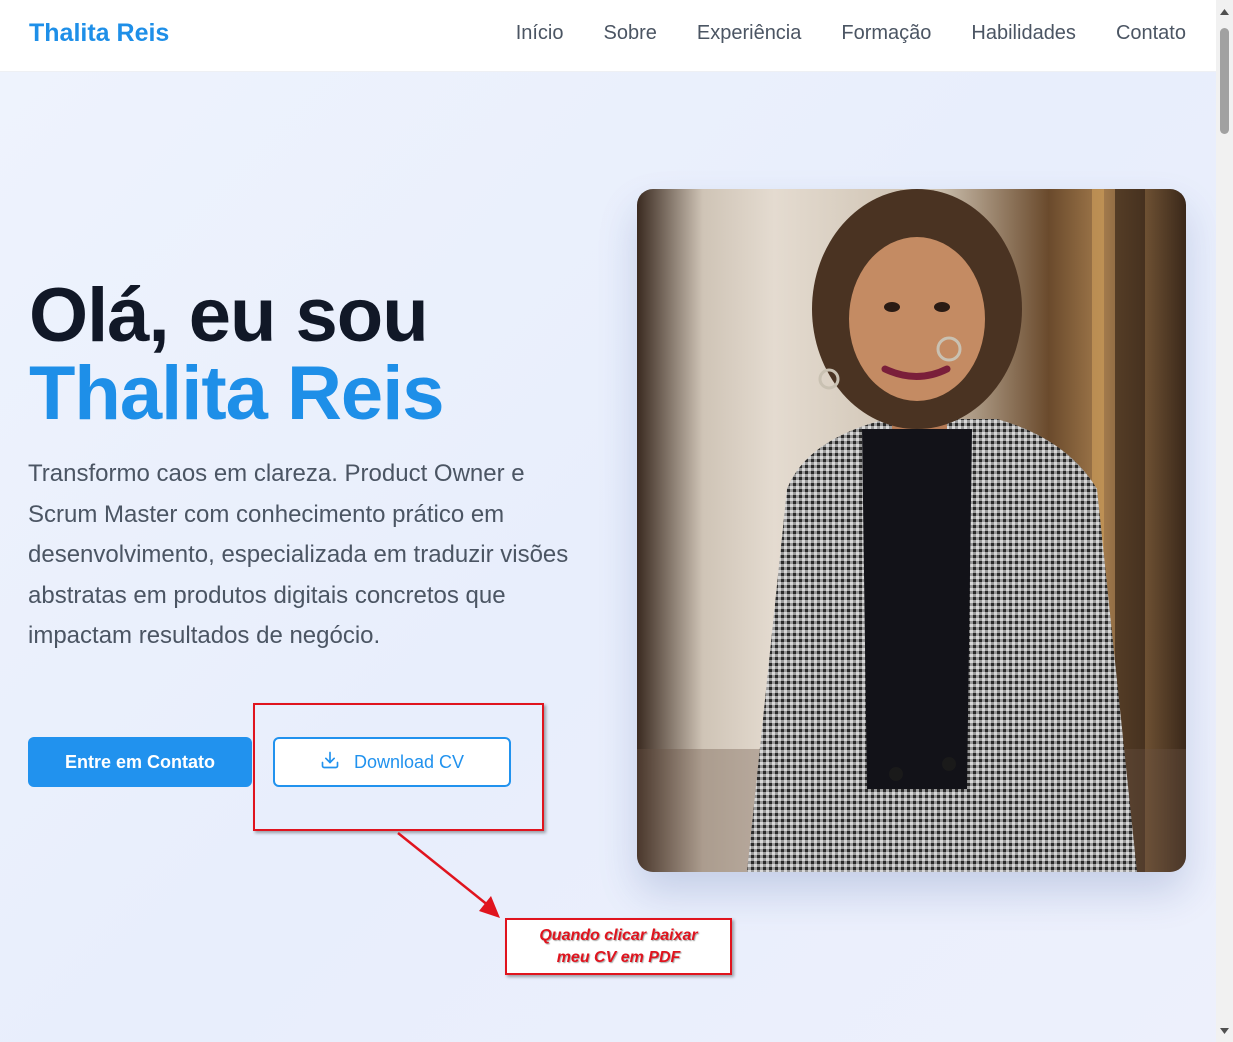 This screenshot has width=1233, height=1042. I want to click on annotation-line-1: Quando clicar baixar, so click(618, 935).